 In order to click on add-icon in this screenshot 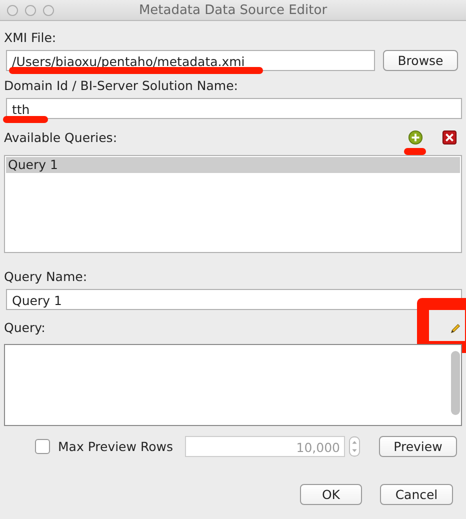, I will do `click(415, 137)`.